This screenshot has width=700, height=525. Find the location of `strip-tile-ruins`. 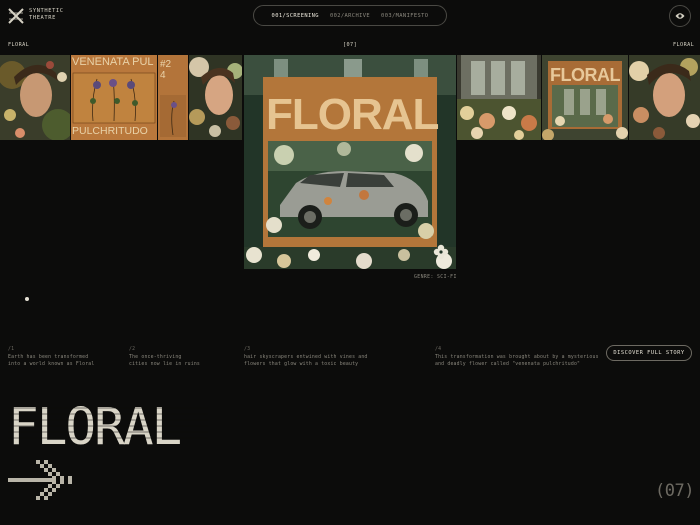

strip-tile-ruins is located at coordinates (499, 97).